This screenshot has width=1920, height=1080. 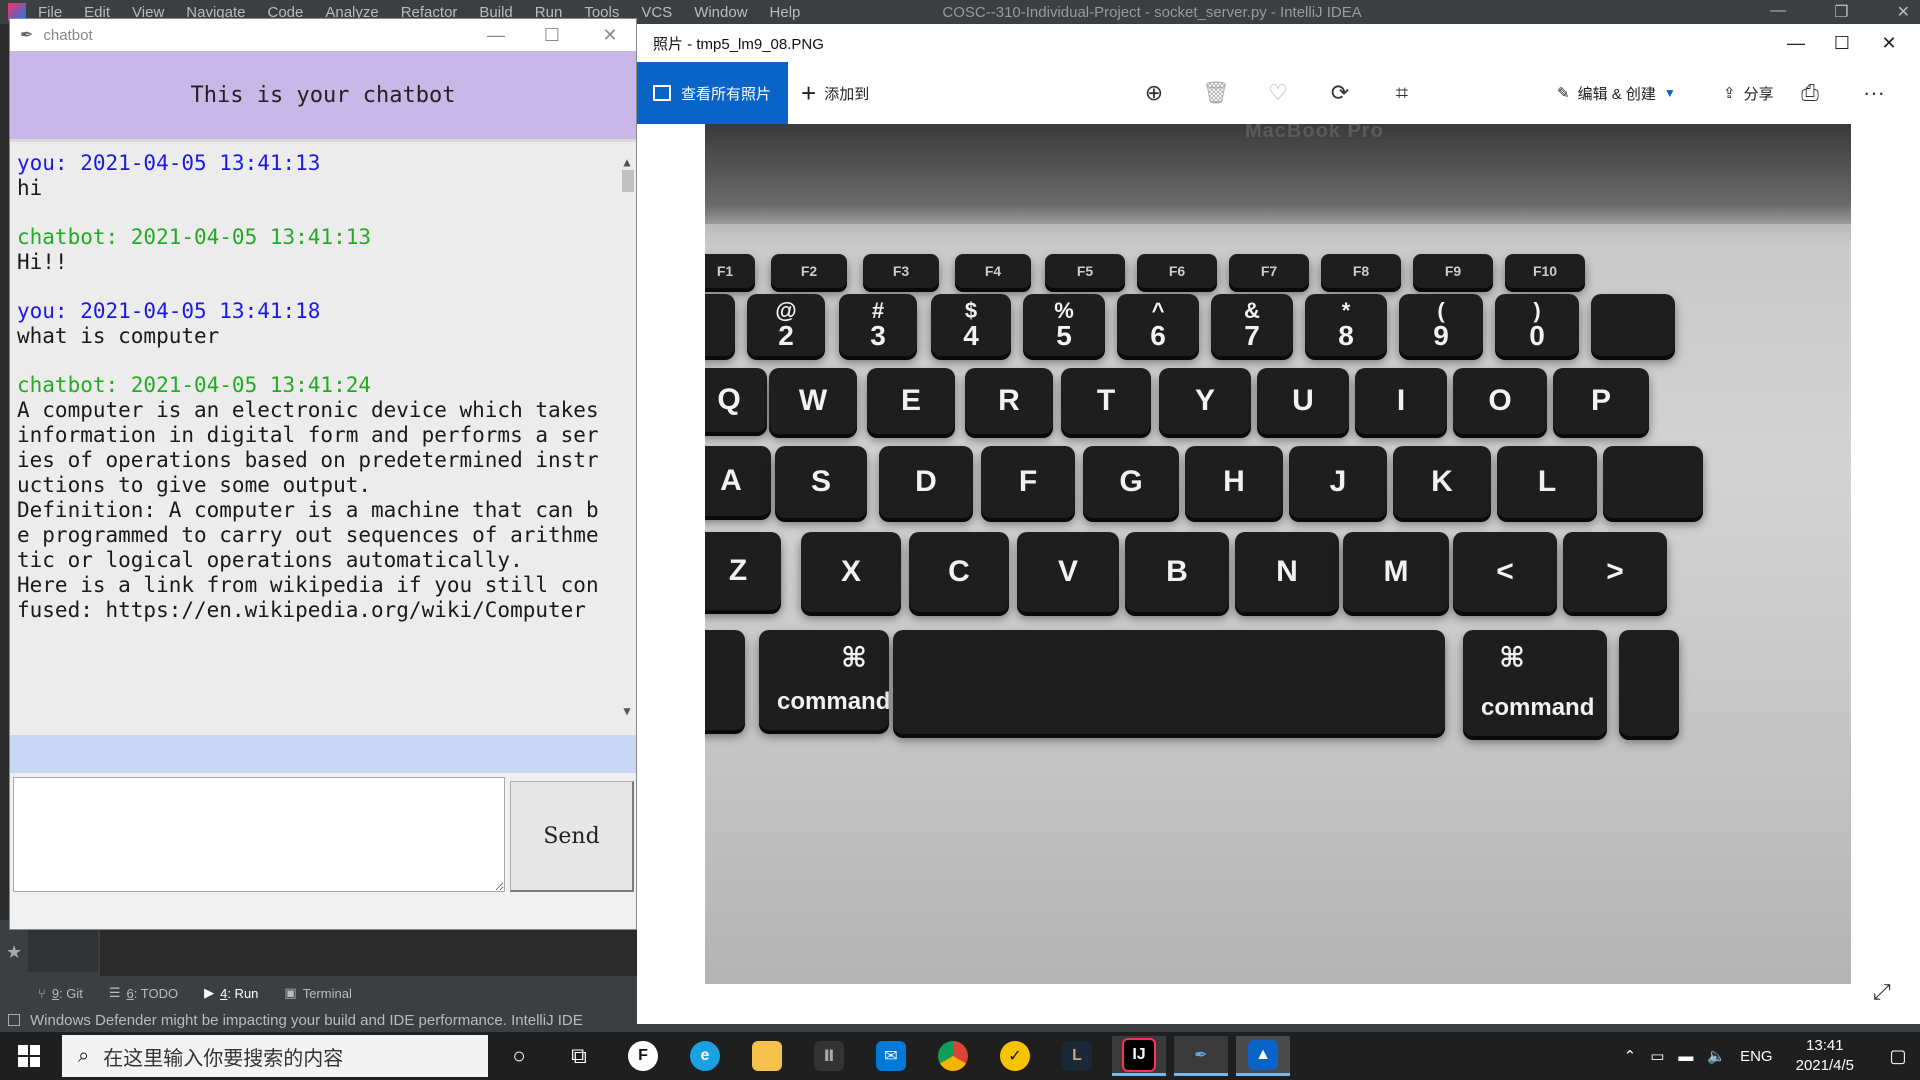 I want to click on key-f1: F1, so click(x=730, y=271).